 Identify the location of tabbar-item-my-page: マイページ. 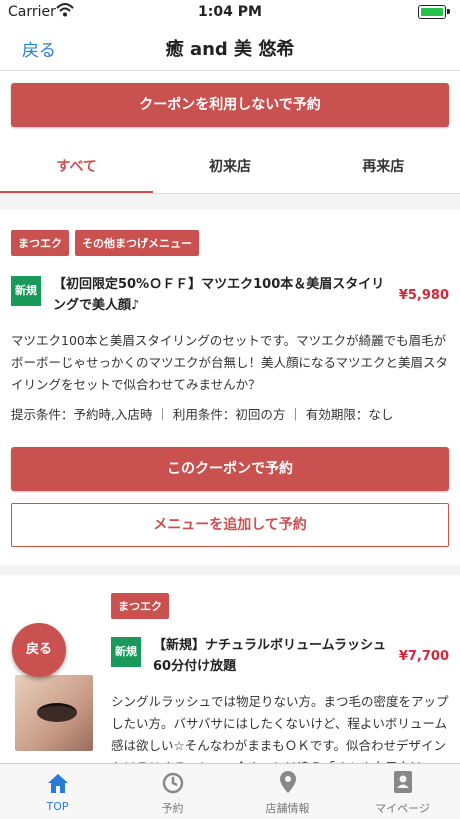
(402, 791).